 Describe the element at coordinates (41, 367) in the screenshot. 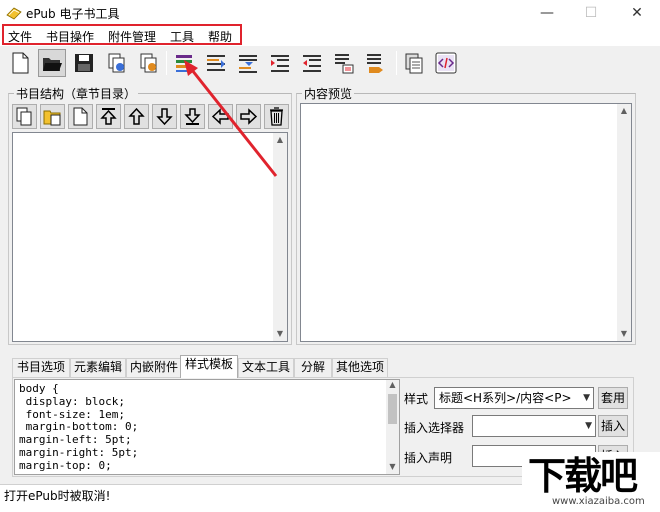

I see `tab-book-options: 书目选项` at that location.